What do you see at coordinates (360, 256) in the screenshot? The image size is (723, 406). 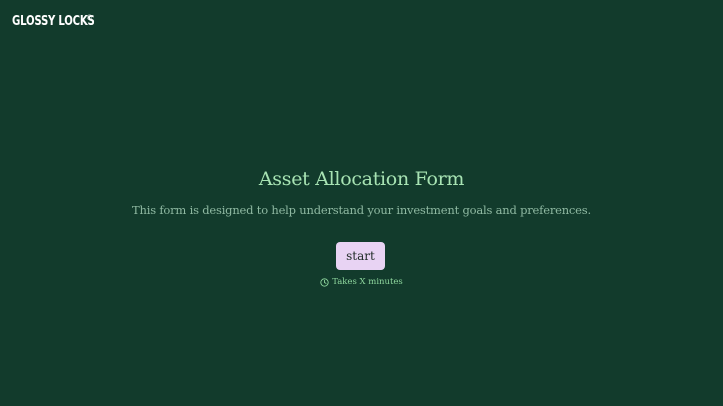 I see `start-button: start` at bounding box center [360, 256].